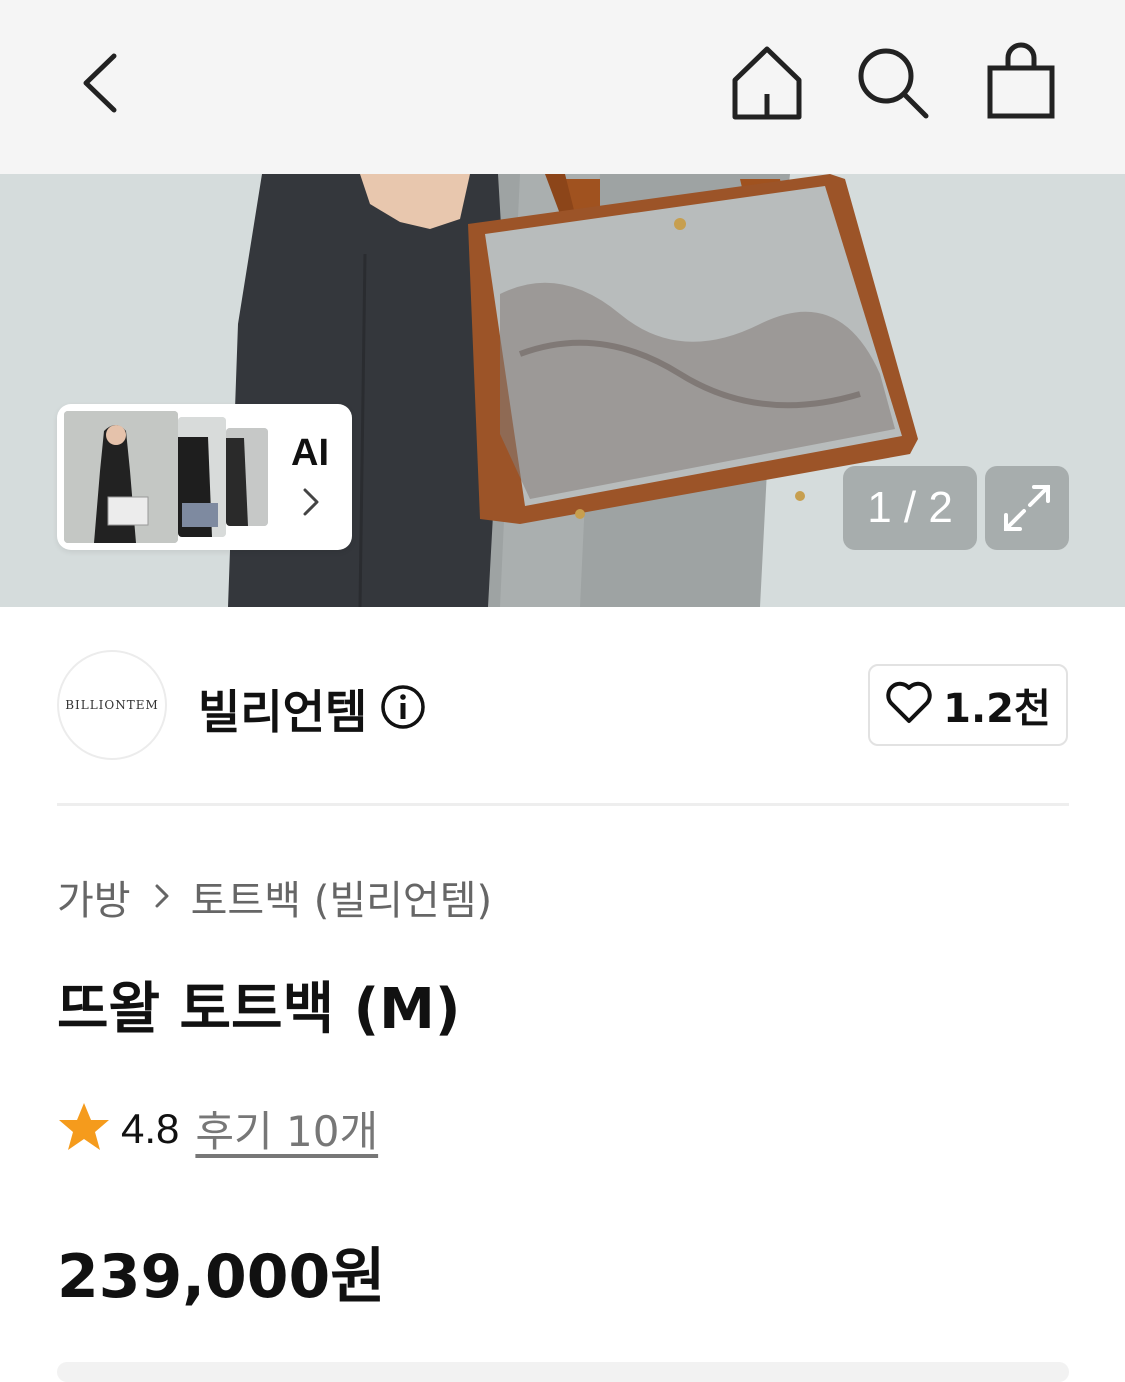 This screenshot has height=1382, width=1125. What do you see at coordinates (562, 87) in the screenshot?
I see `top-nav-bar` at bounding box center [562, 87].